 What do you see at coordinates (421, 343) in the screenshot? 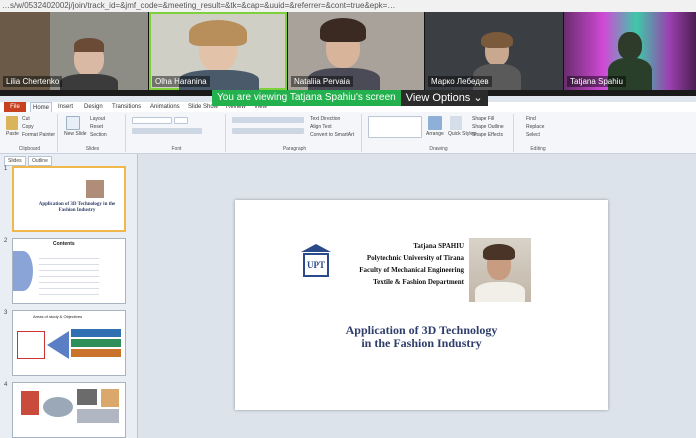
I see `slide-title-line-2: in the Fashion Industry` at bounding box center [421, 343].